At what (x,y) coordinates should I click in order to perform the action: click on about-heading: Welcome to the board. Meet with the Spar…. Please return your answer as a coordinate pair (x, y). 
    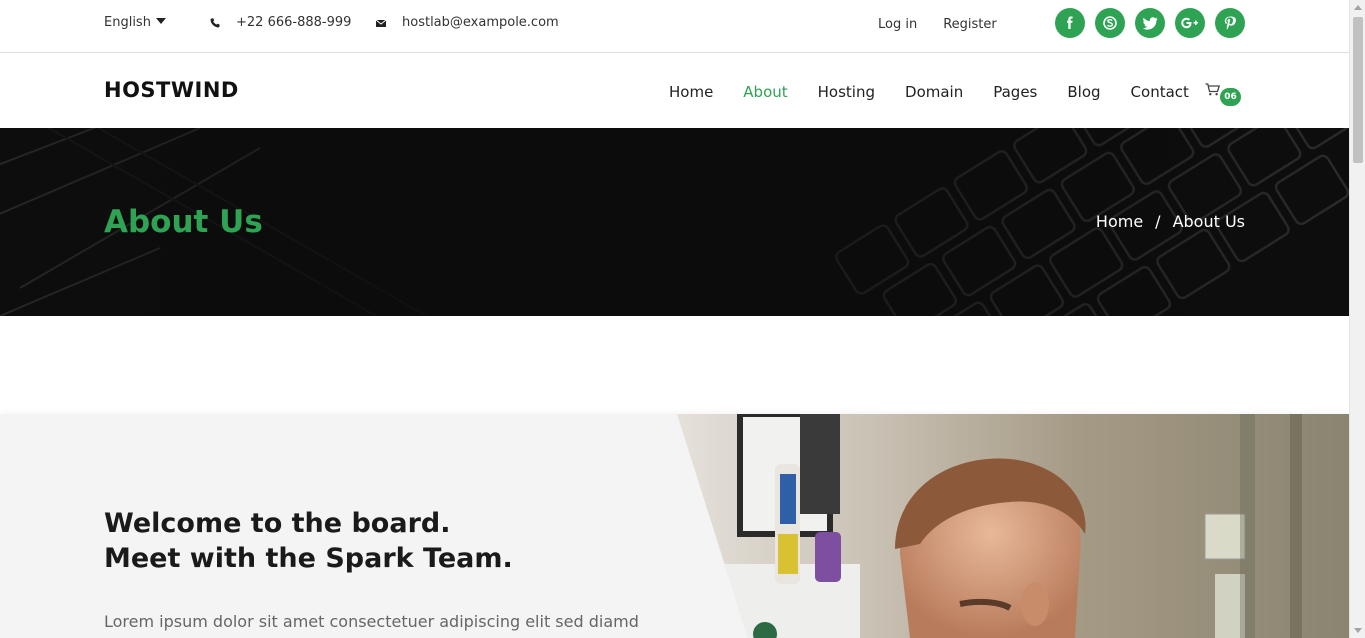
    Looking at the image, I should click on (308, 541).